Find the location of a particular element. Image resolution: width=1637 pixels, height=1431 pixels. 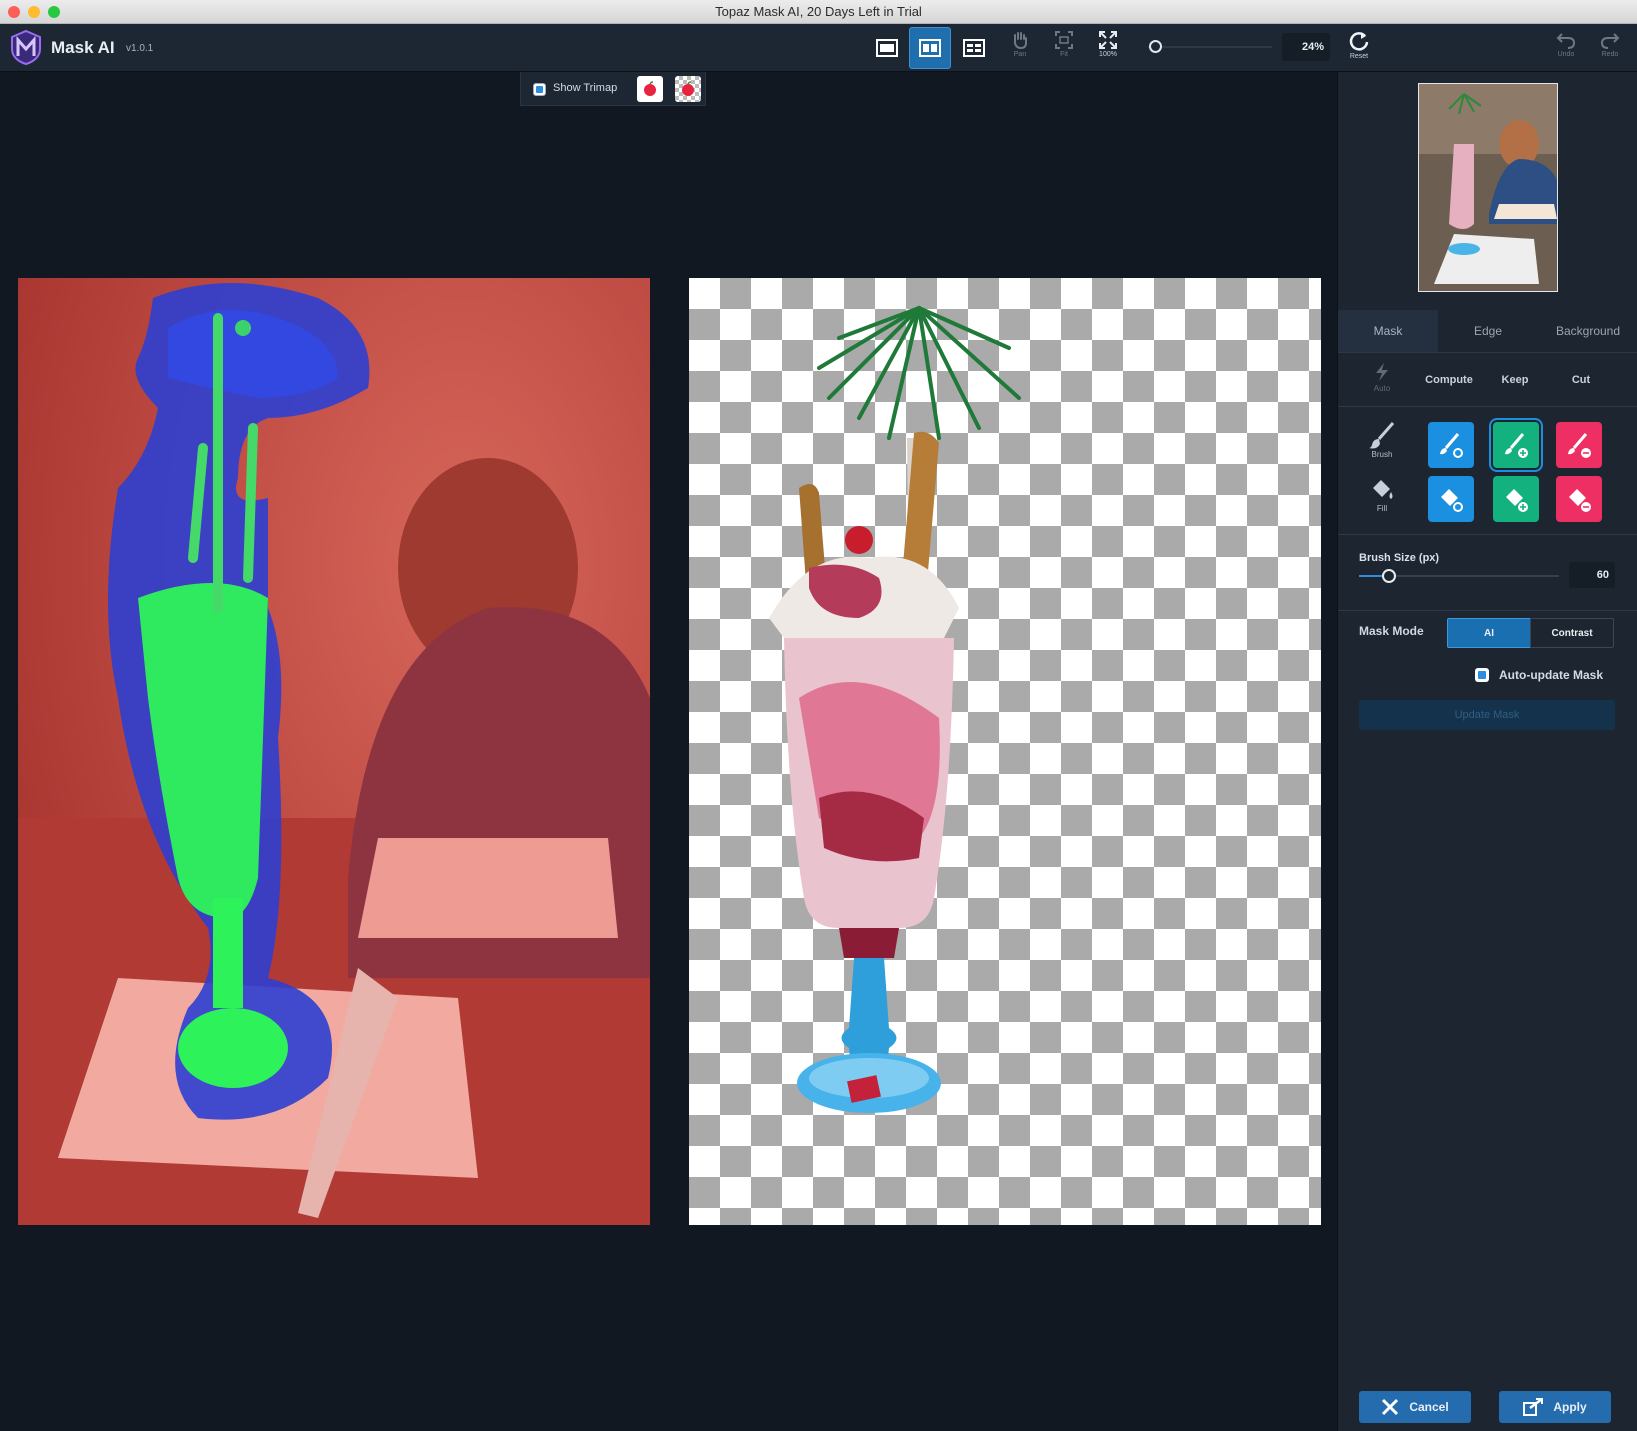

fill-row-label: Fill is located at coordinates (1382, 493).